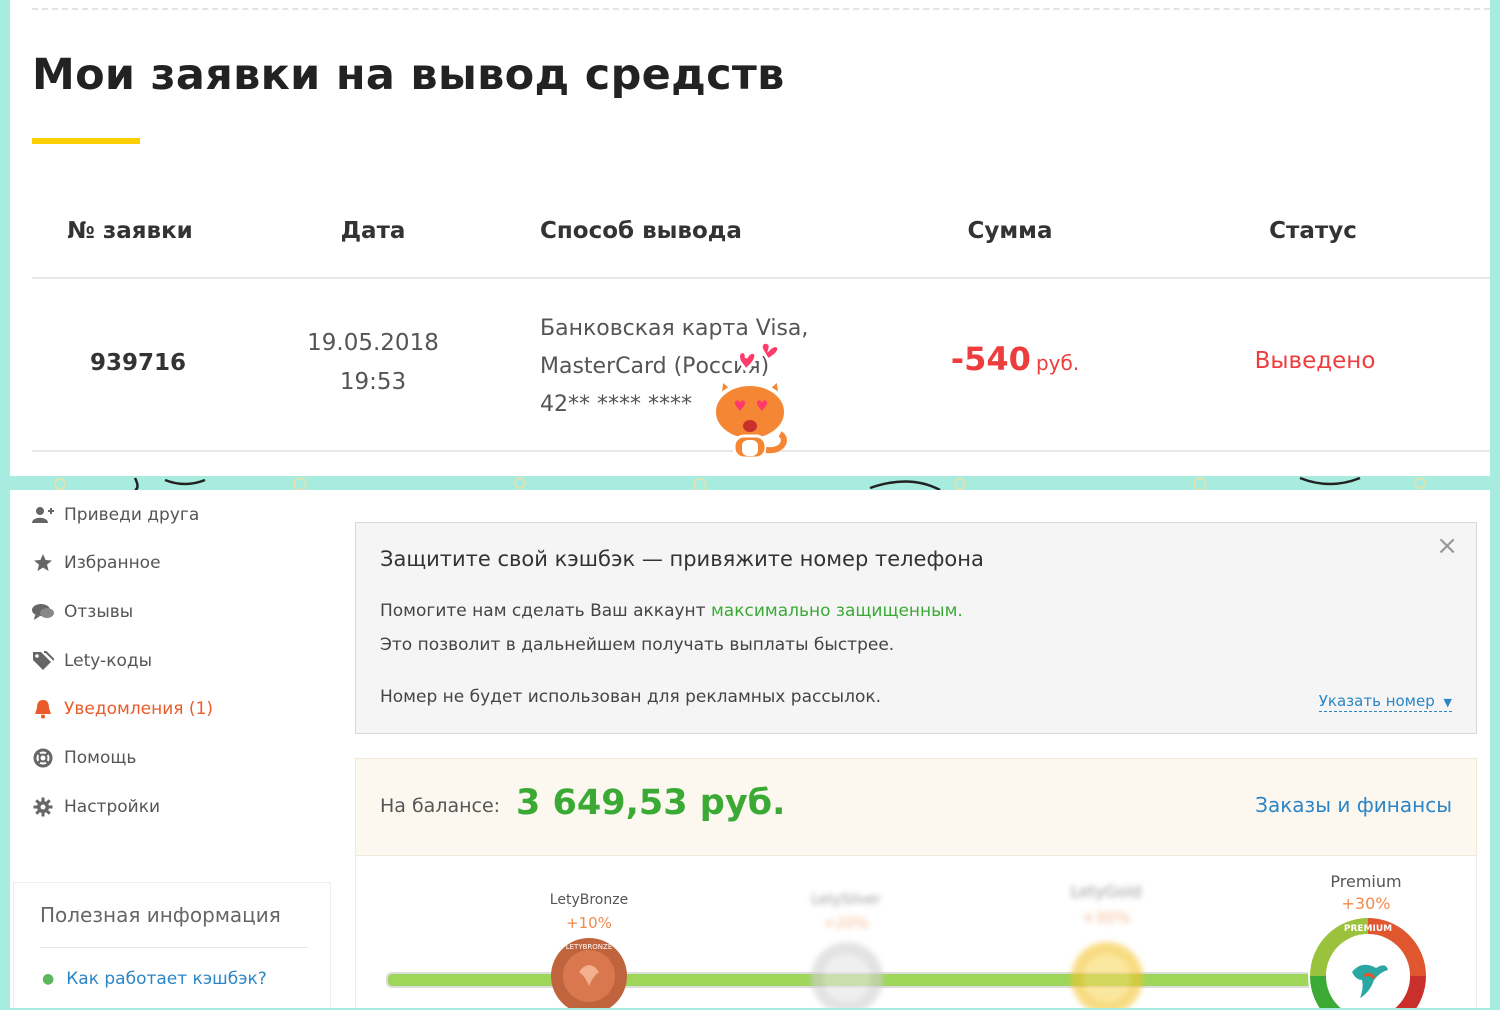  Describe the element at coordinates (1353, 805) in the screenshot. I see `orders-finances-link: Заказы и финансы` at that location.